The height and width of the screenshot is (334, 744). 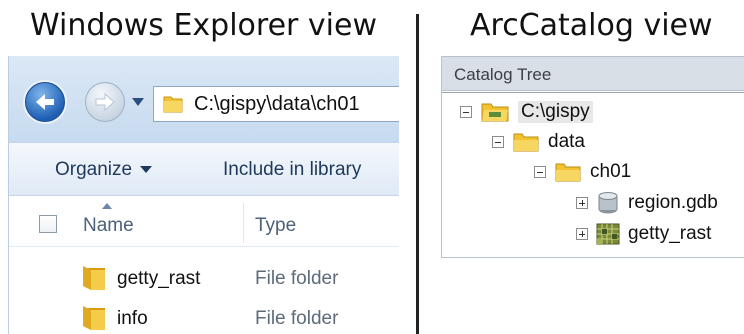 I want to click on column-header-name: Name, so click(x=108, y=226).